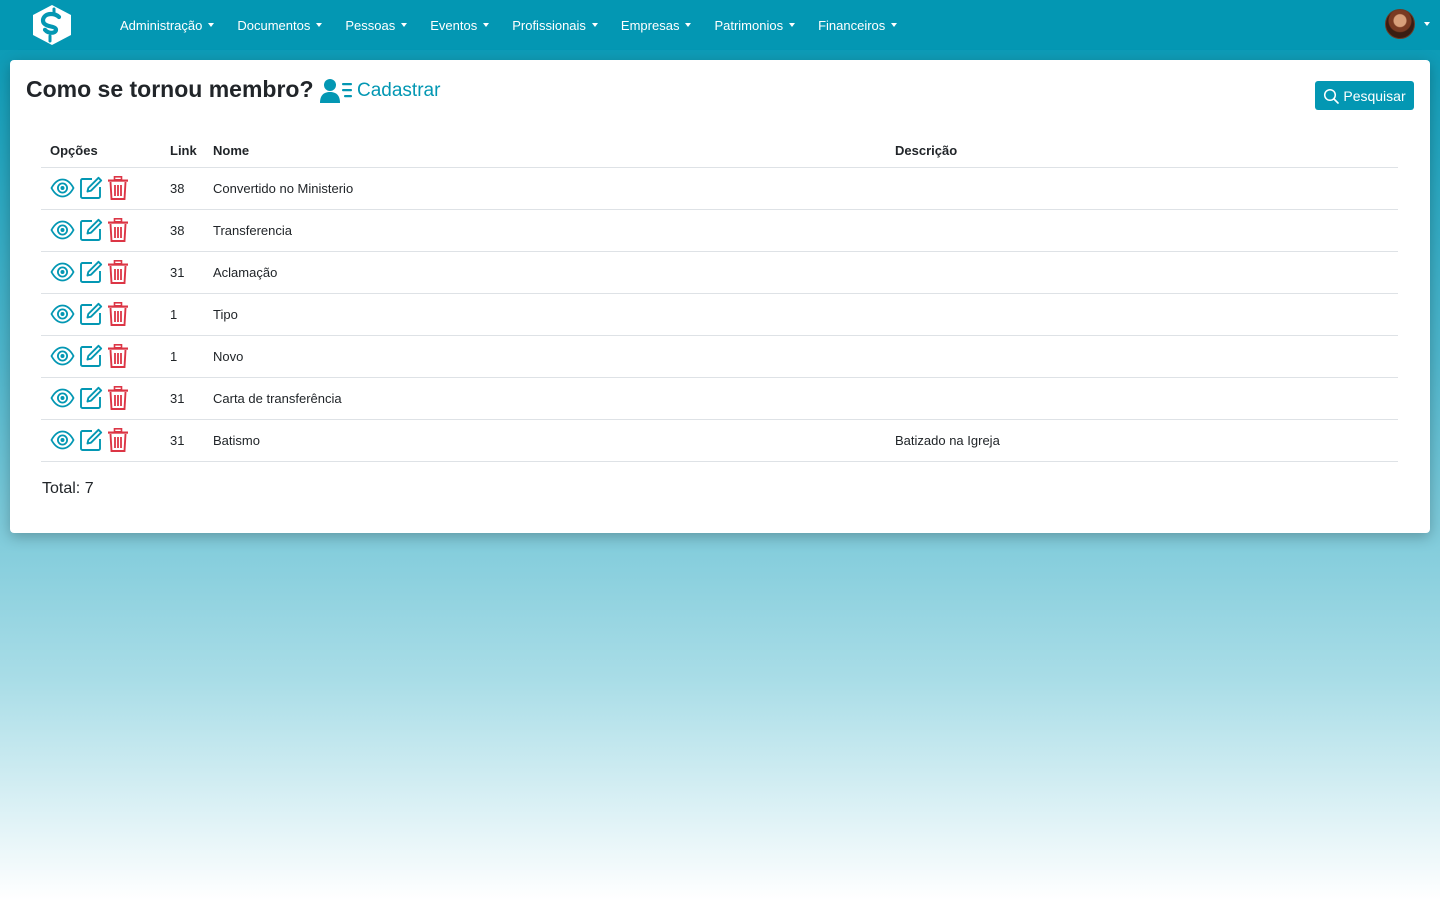 The image size is (1440, 900). Describe the element at coordinates (545, 356) in the screenshot. I see `cell-nome: Novo` at that location.